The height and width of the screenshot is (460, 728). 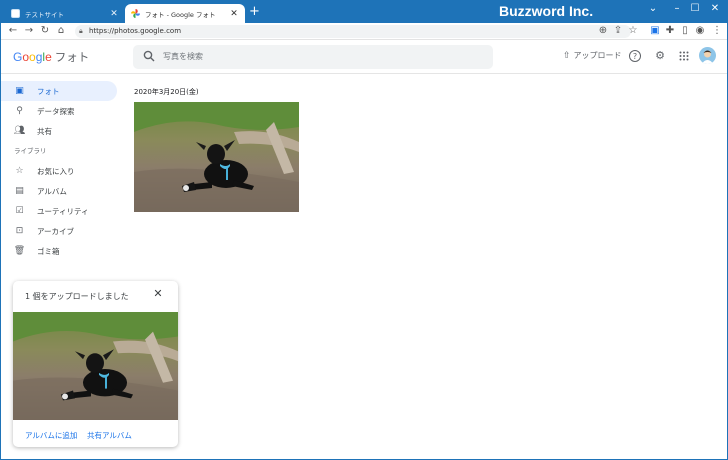 What do you see at coordinates (15, 13) in the screenshot?
I see `site-favicon-icon` at bounding box center [15, 13].